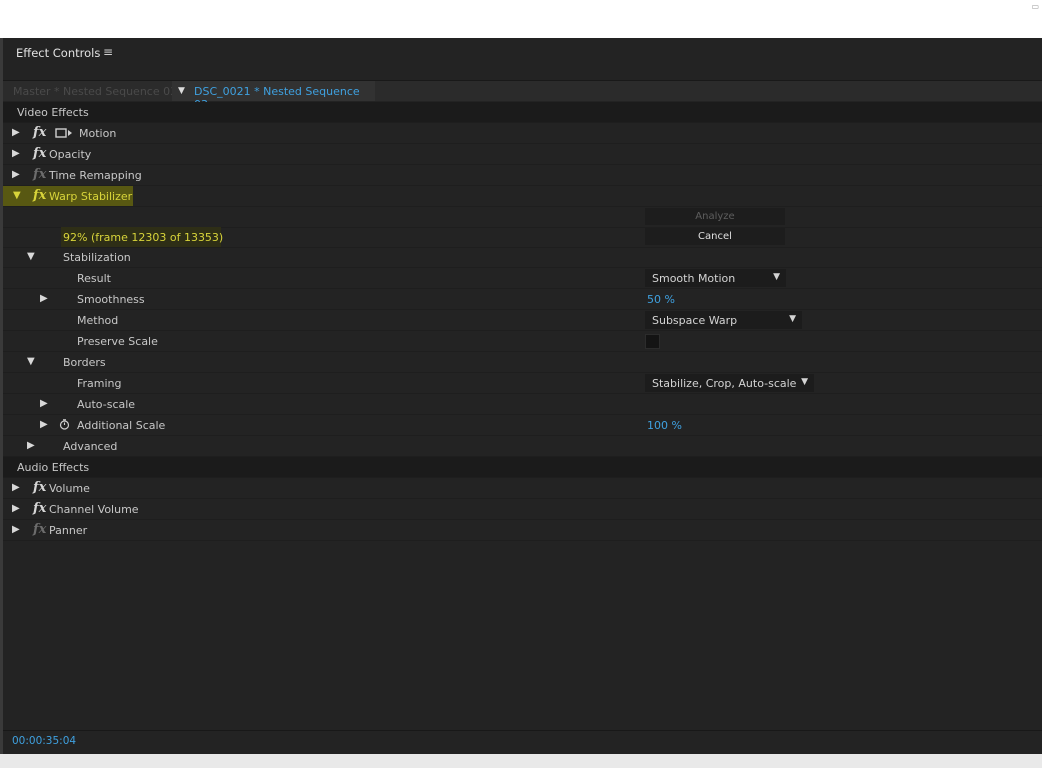 The height and width of the screenshot is (768, 1042). Describe the element at coordinates (70, 154) in the screenshot. I see `effect-label-opacity: Opacity` at that location.